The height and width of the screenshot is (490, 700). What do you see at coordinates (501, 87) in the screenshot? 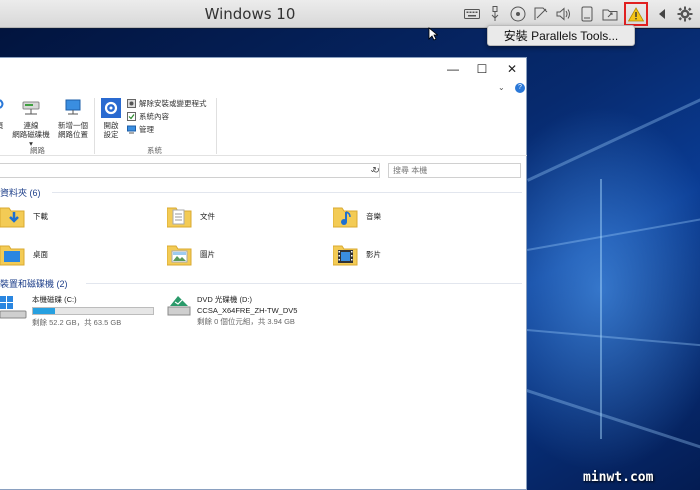
I see `ribbon-expand-icon: ⌄` at bounding box center [501, 87].